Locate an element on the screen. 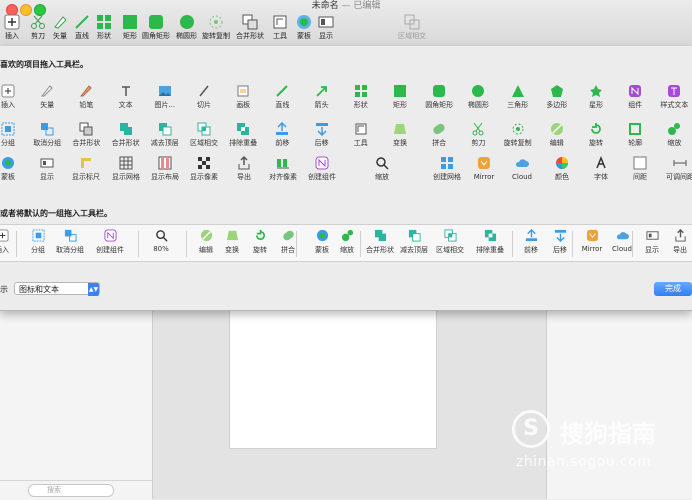  toolbar-option-spacing: 间距 is located at coordinates (640, 169).